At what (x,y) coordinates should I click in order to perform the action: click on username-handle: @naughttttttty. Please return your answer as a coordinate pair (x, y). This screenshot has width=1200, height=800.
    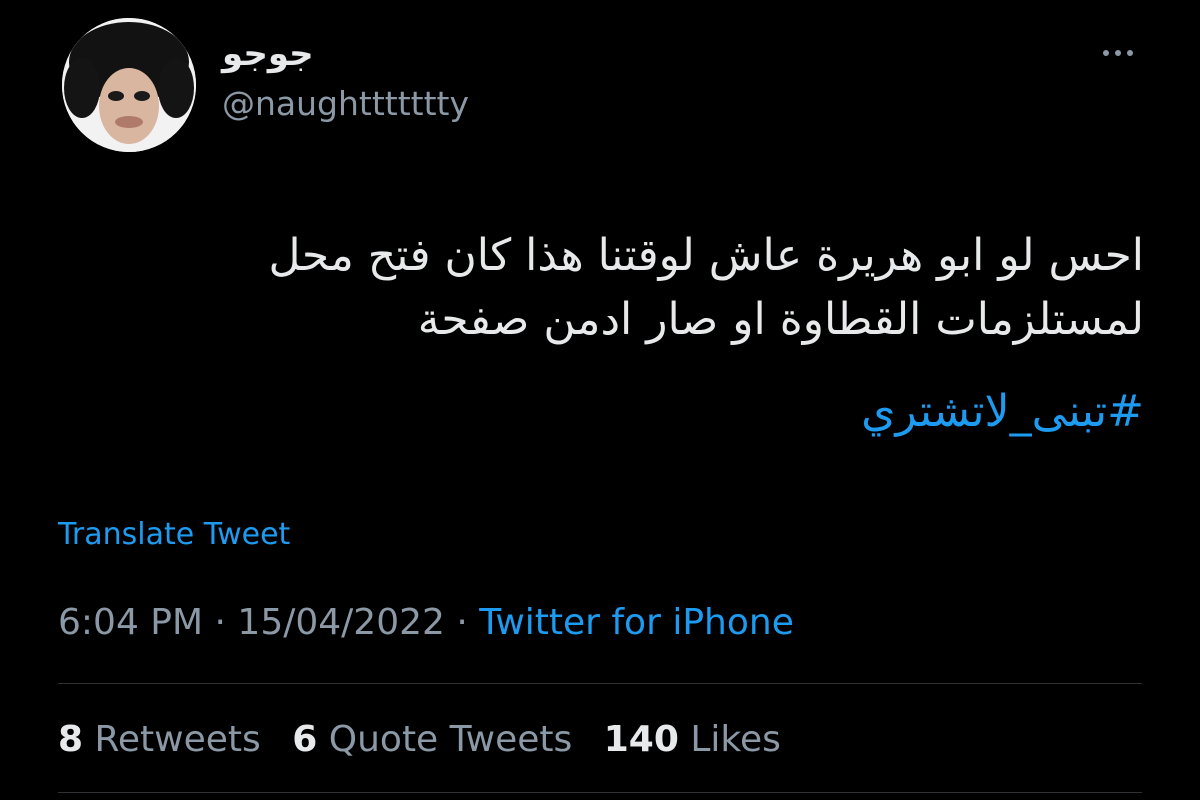
    Looking at the image, I should click on (345, 104).